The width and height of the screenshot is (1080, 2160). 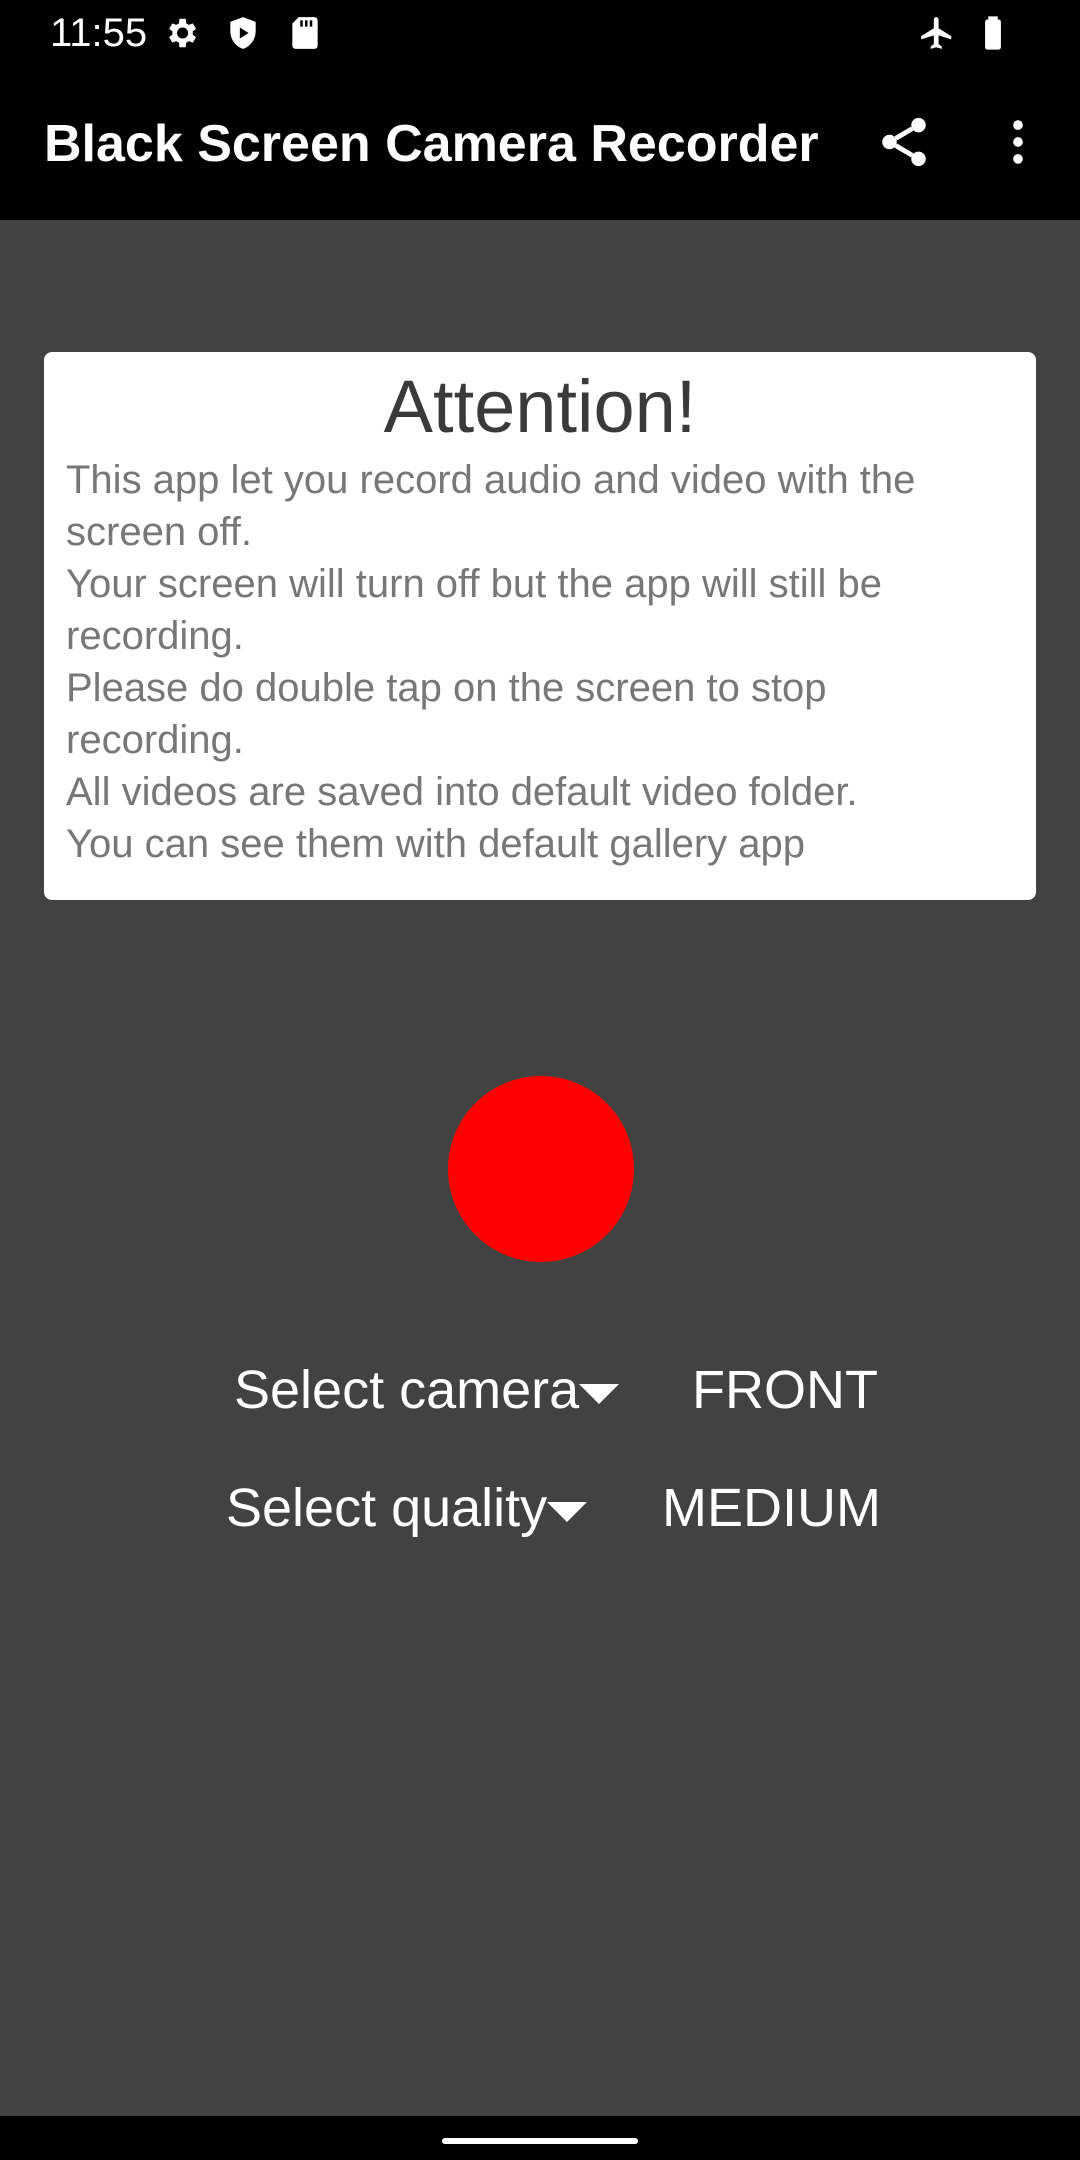 I want to click on more-vert-icon, so click(x=1018, y=142).